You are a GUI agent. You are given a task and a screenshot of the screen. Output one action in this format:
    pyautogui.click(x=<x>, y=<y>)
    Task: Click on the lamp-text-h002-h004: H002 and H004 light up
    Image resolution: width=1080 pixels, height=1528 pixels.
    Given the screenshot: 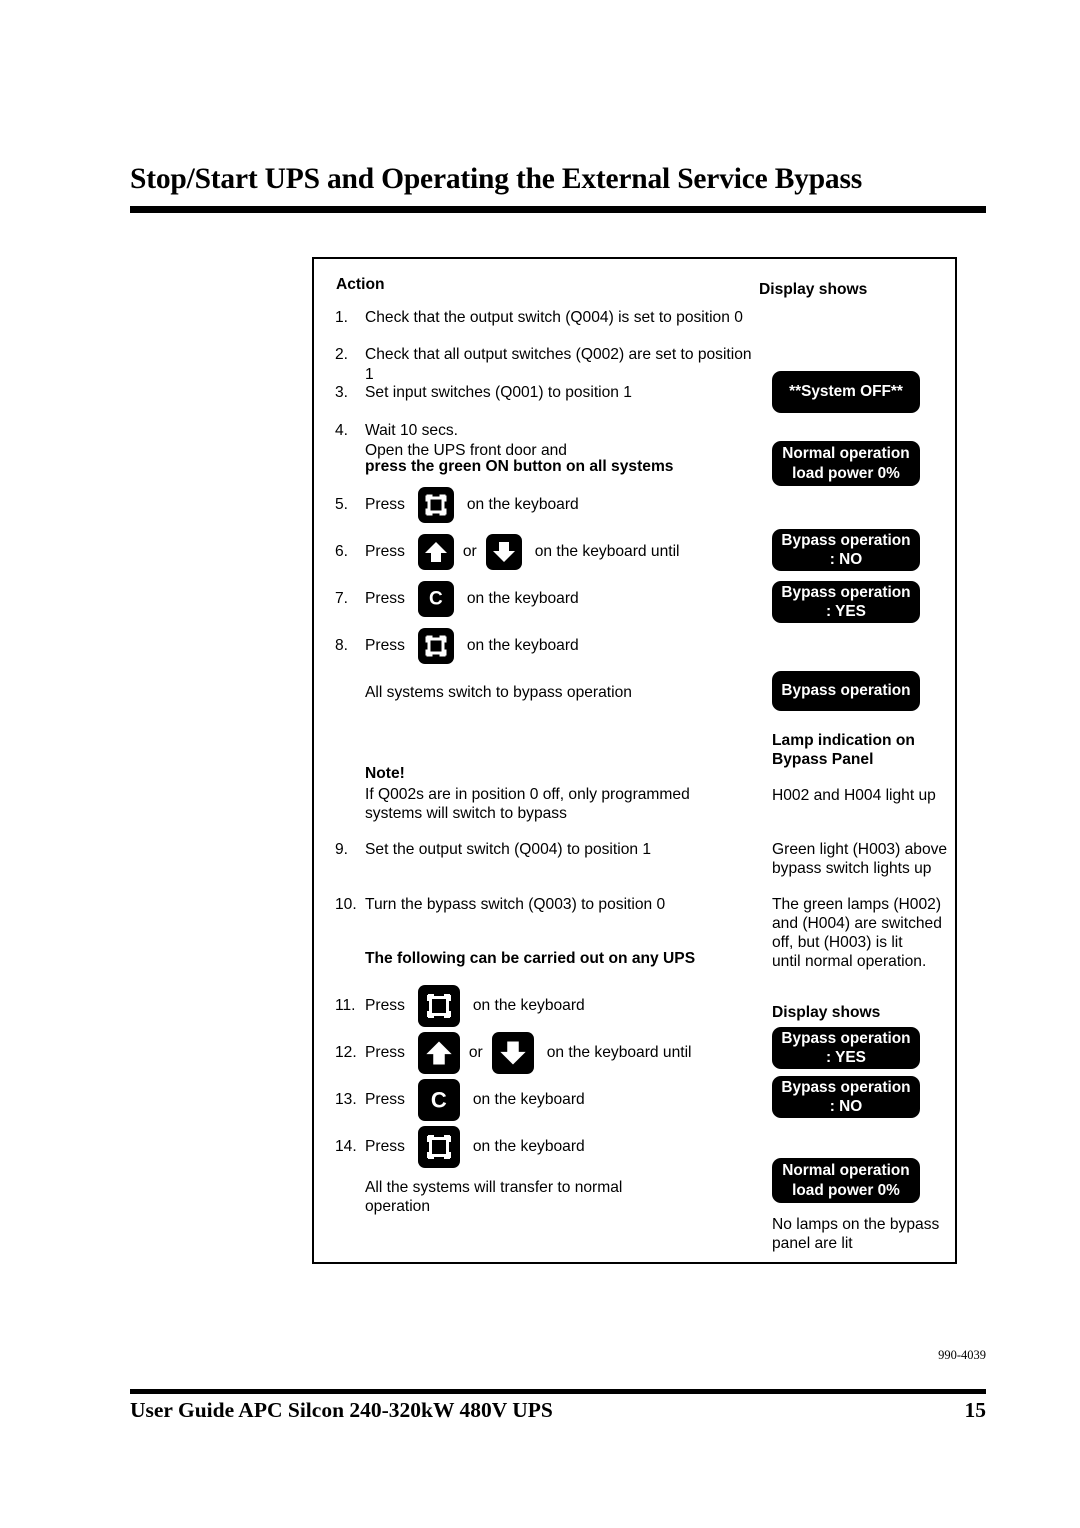 What is the action you would take?
    pyautogui.click(x=854, y=795)
    